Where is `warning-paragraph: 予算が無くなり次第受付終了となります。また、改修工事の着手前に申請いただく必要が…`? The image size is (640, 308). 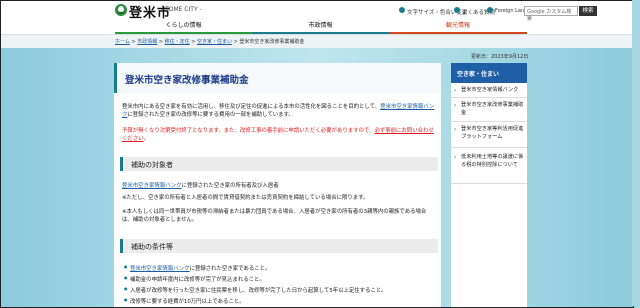
warning-paragraph: 予算が無くなり次第受付終了となります。また、改修工事の着手前に申請いただく必要が… is located at coordinates (279, 135).